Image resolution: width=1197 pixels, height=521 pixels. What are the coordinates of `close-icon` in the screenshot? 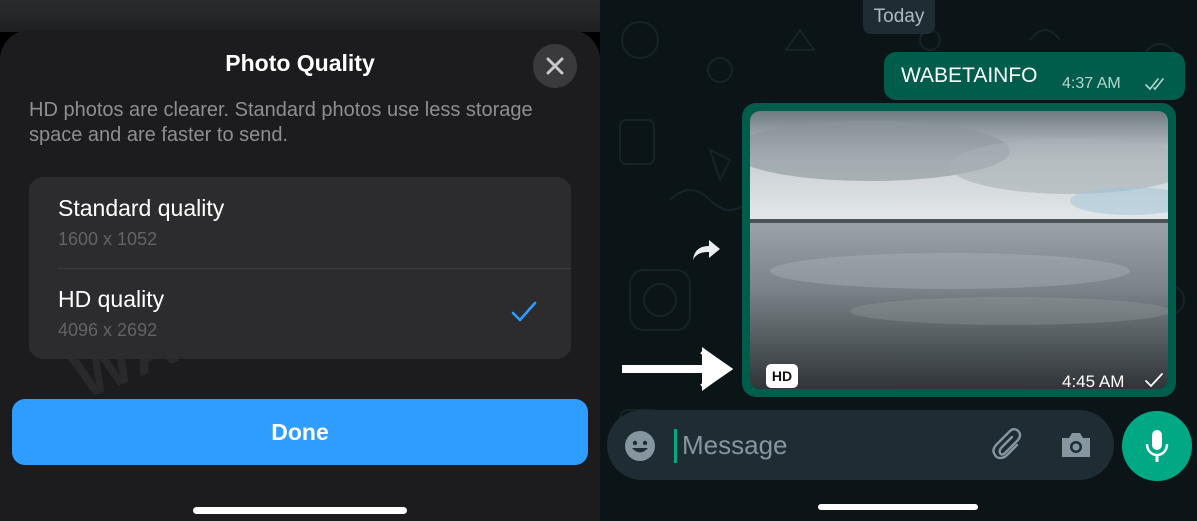 It's located at (555, 66).